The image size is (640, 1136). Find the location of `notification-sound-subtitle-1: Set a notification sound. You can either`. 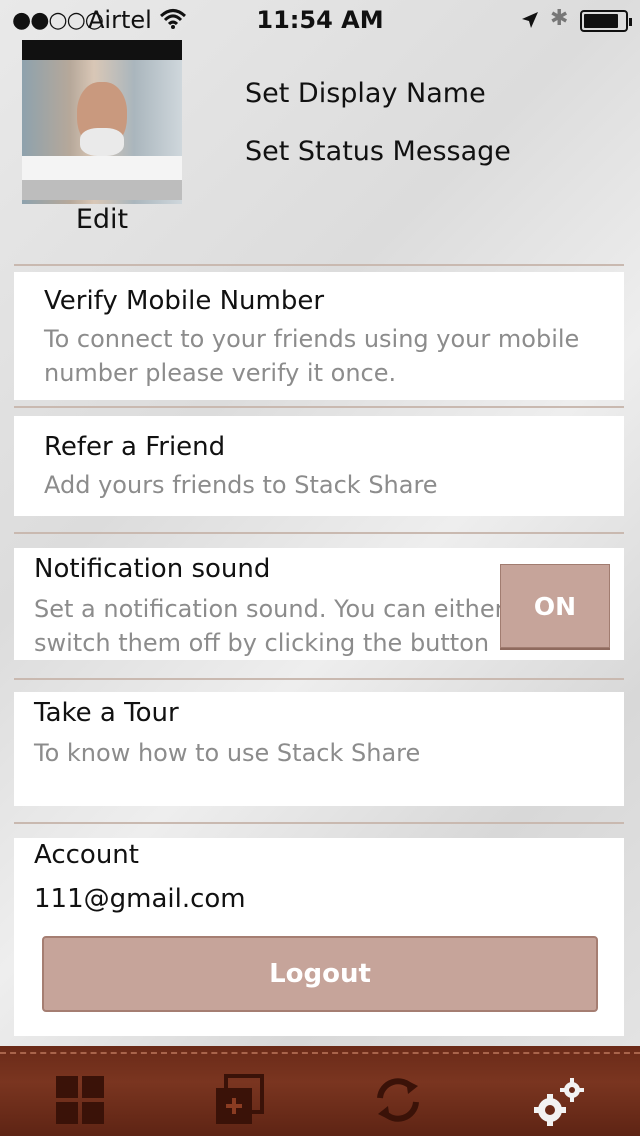

notification-sound-subtitle-1: Set a notification sound. You can either is located at coordinates (269, 609).